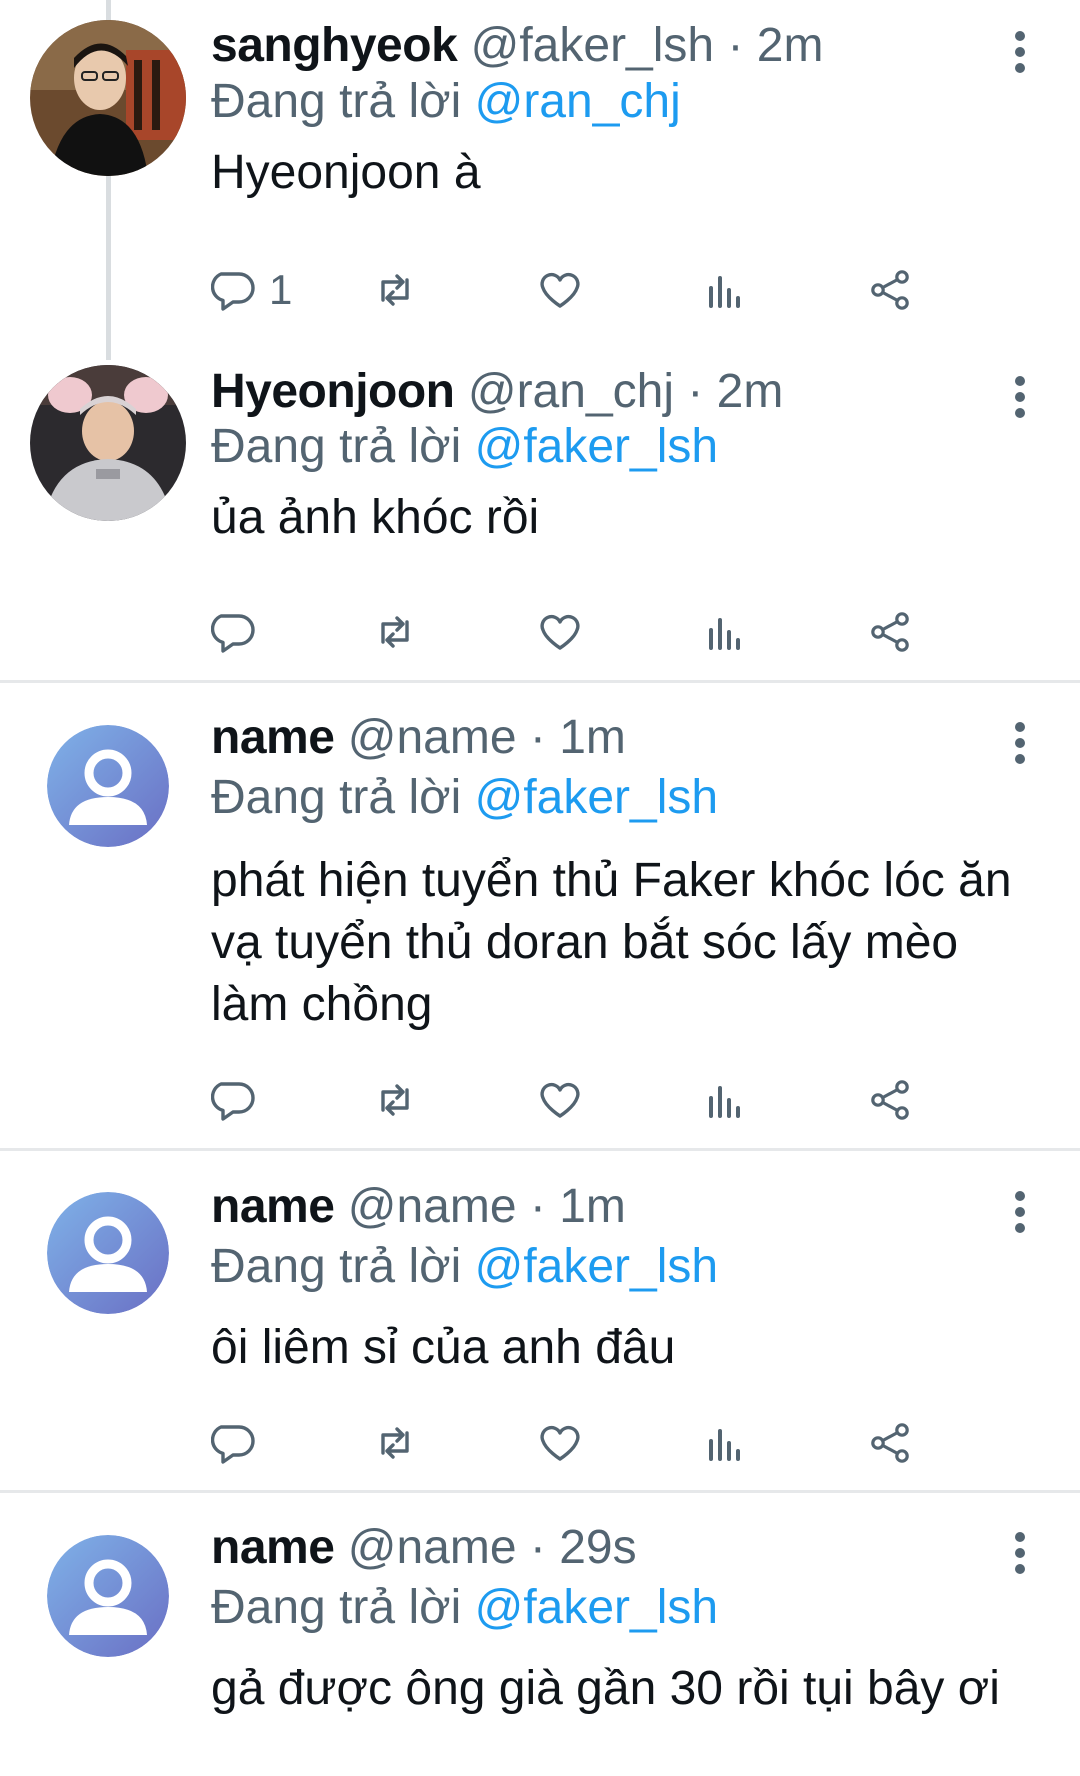 The width and height of the screenshot is (1080, 1776). Describe the element at coordinates (334, 45) in the screenshot. I see `author-name: sanghyeok` at that location.